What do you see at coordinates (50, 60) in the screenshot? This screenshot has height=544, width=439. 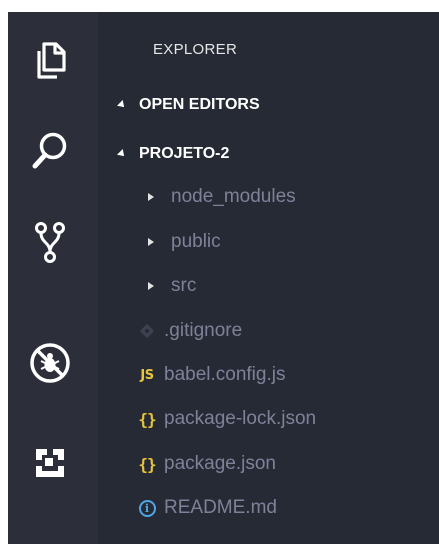 I see `explorer-icon` at bounding box center [50, 60].